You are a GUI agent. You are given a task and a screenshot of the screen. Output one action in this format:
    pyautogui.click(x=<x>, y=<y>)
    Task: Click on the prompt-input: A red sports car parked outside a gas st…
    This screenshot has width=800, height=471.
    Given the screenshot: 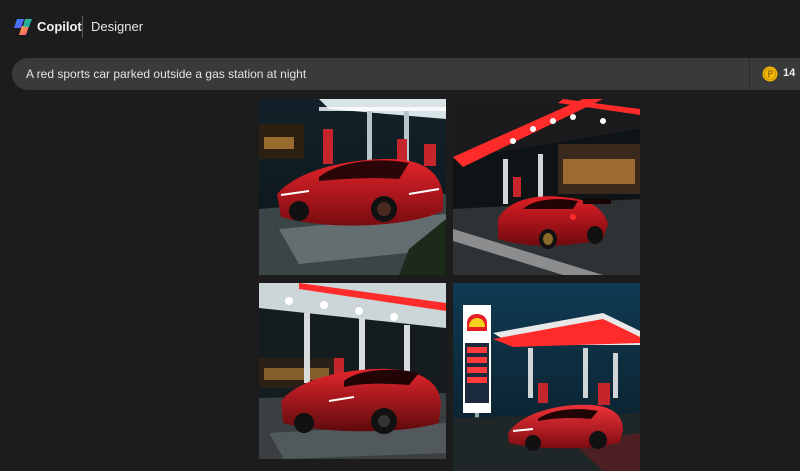 What is the action you would take?
    pyautogui.click(x=166, y=74)
    